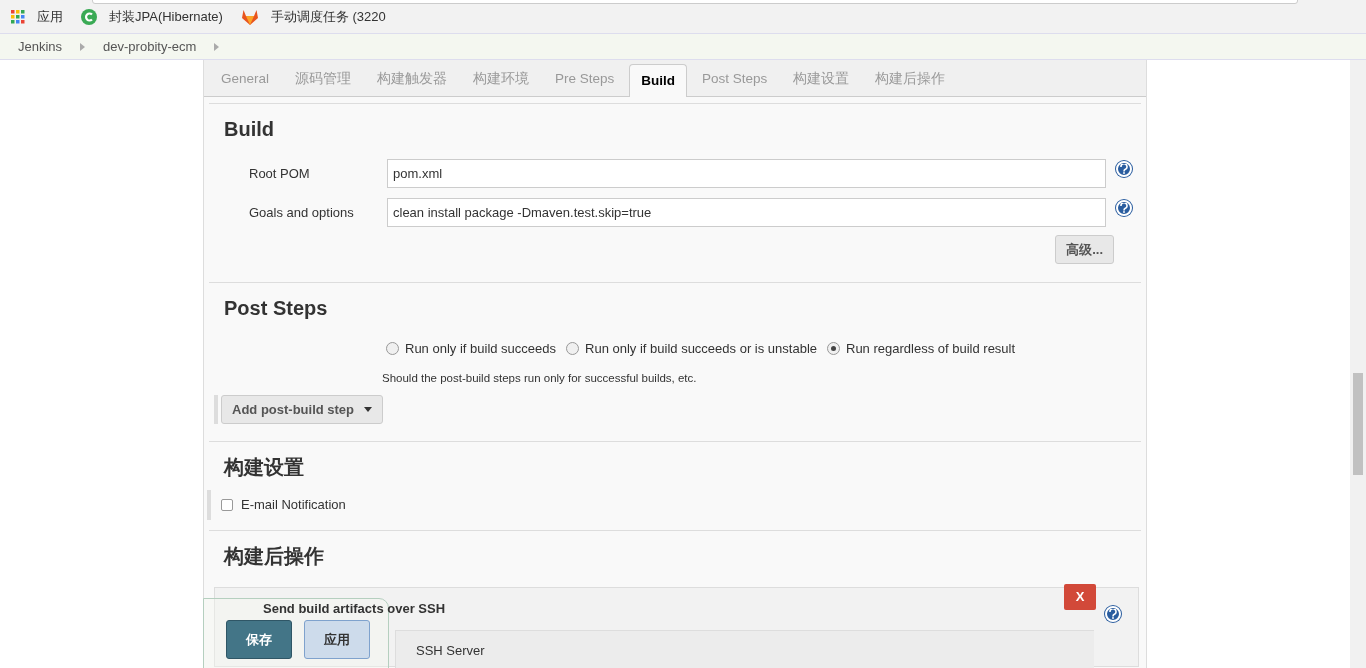  What do you see at coordinates (328, 16) in the screenshot?
I see `bookmark-link: 手动调度任务 (3220` at bounding box center [328, 16].